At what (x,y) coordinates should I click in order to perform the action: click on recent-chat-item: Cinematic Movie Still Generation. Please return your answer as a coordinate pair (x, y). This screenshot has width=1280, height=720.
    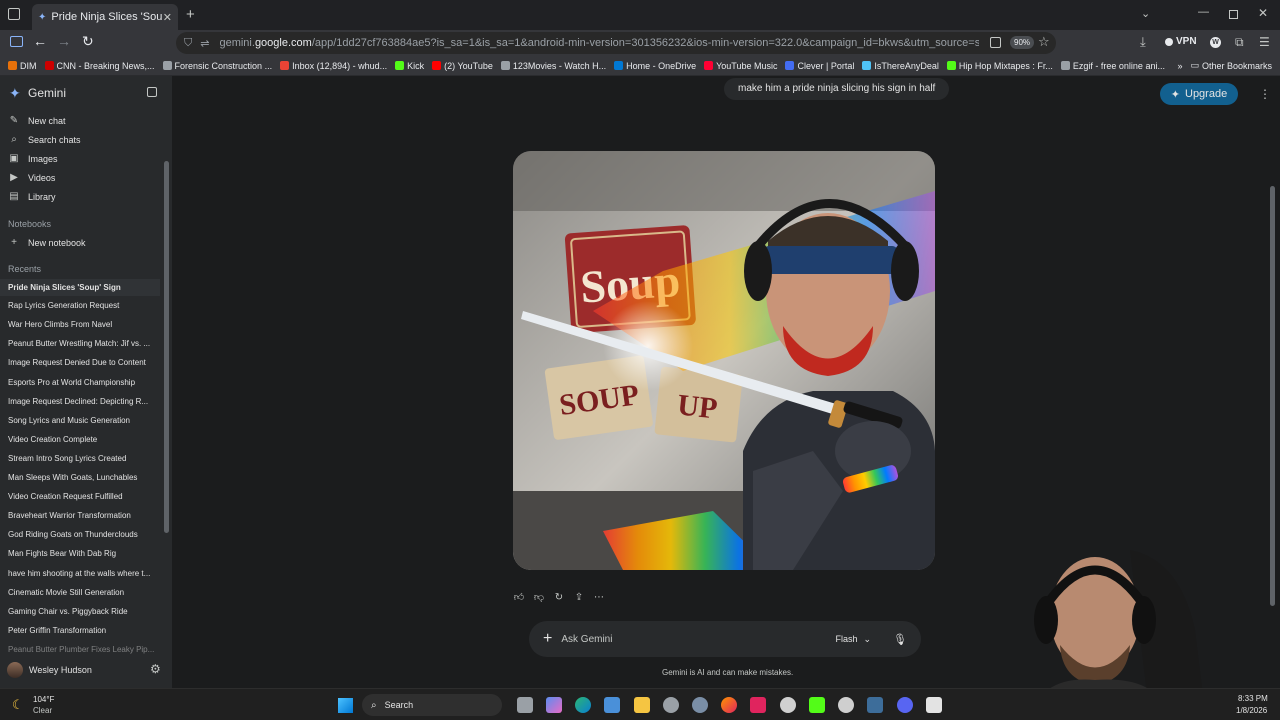
    Looking at the image, I should click on (83, 592).